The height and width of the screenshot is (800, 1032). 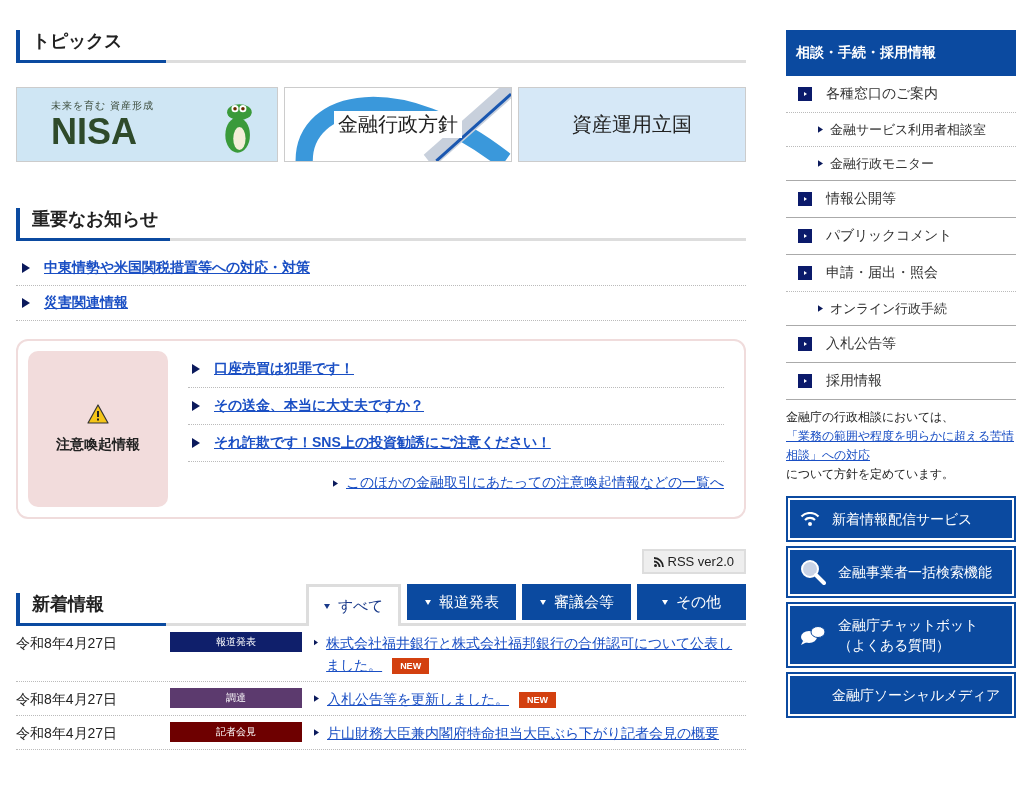 I want to click on chat-bubbles-icon, so click(x=813, y=635).